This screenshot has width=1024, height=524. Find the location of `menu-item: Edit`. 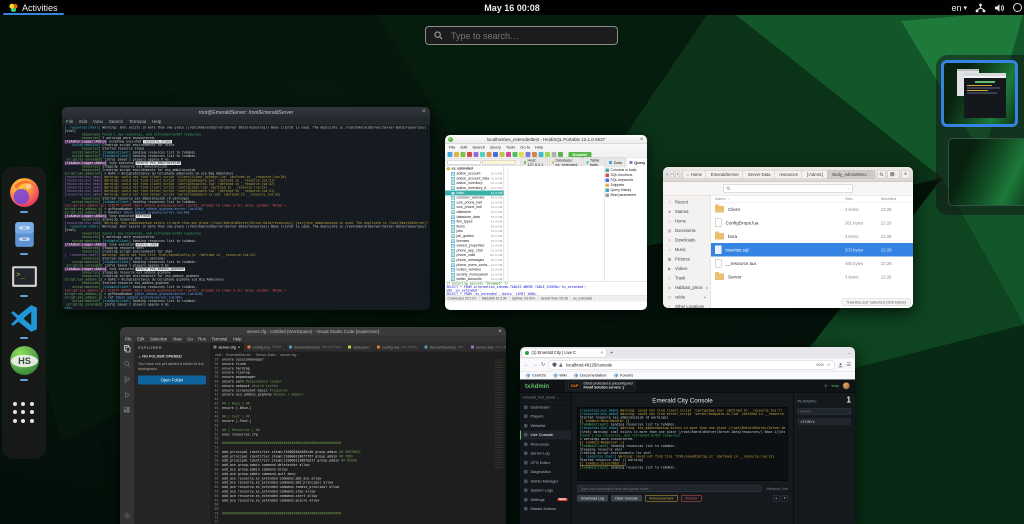

menu-item: Edit is located at coordinates (141, 339).